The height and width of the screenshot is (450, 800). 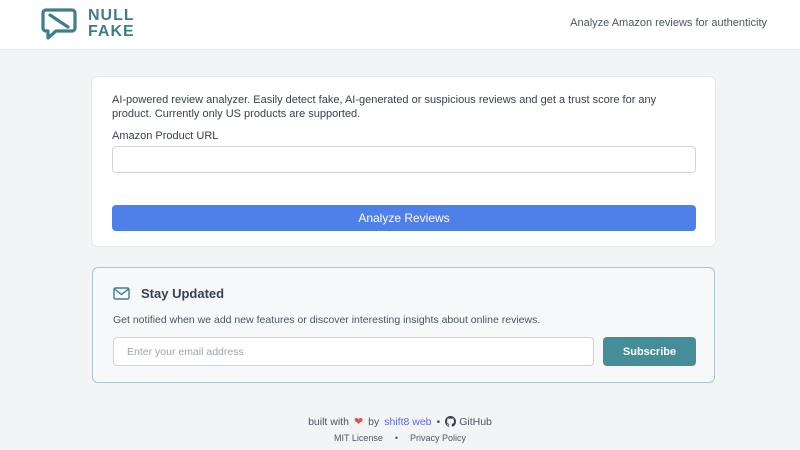 What do you see at coordinates (649, 351) in the screenshot?
I see `subscribe-button: Subscribe` at bounding box center [649, 351].